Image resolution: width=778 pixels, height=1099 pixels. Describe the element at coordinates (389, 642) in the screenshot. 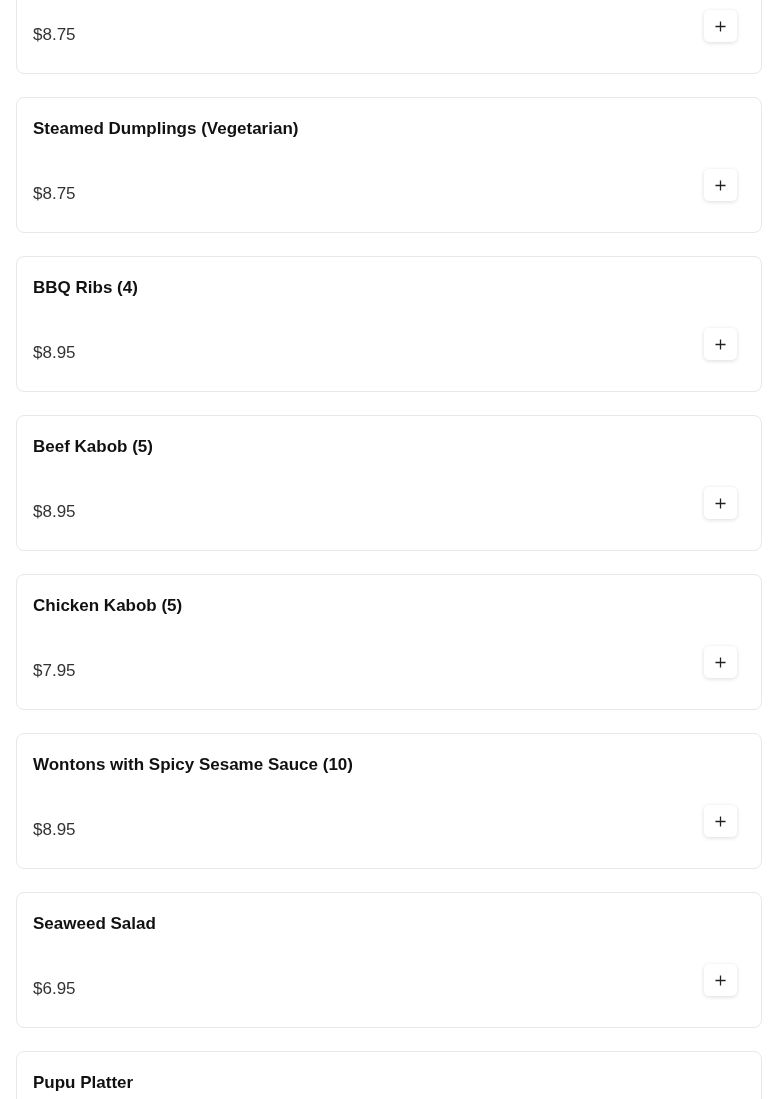

I see `menu-item-card: Chicken Kabob (5) $7.95` at that location.